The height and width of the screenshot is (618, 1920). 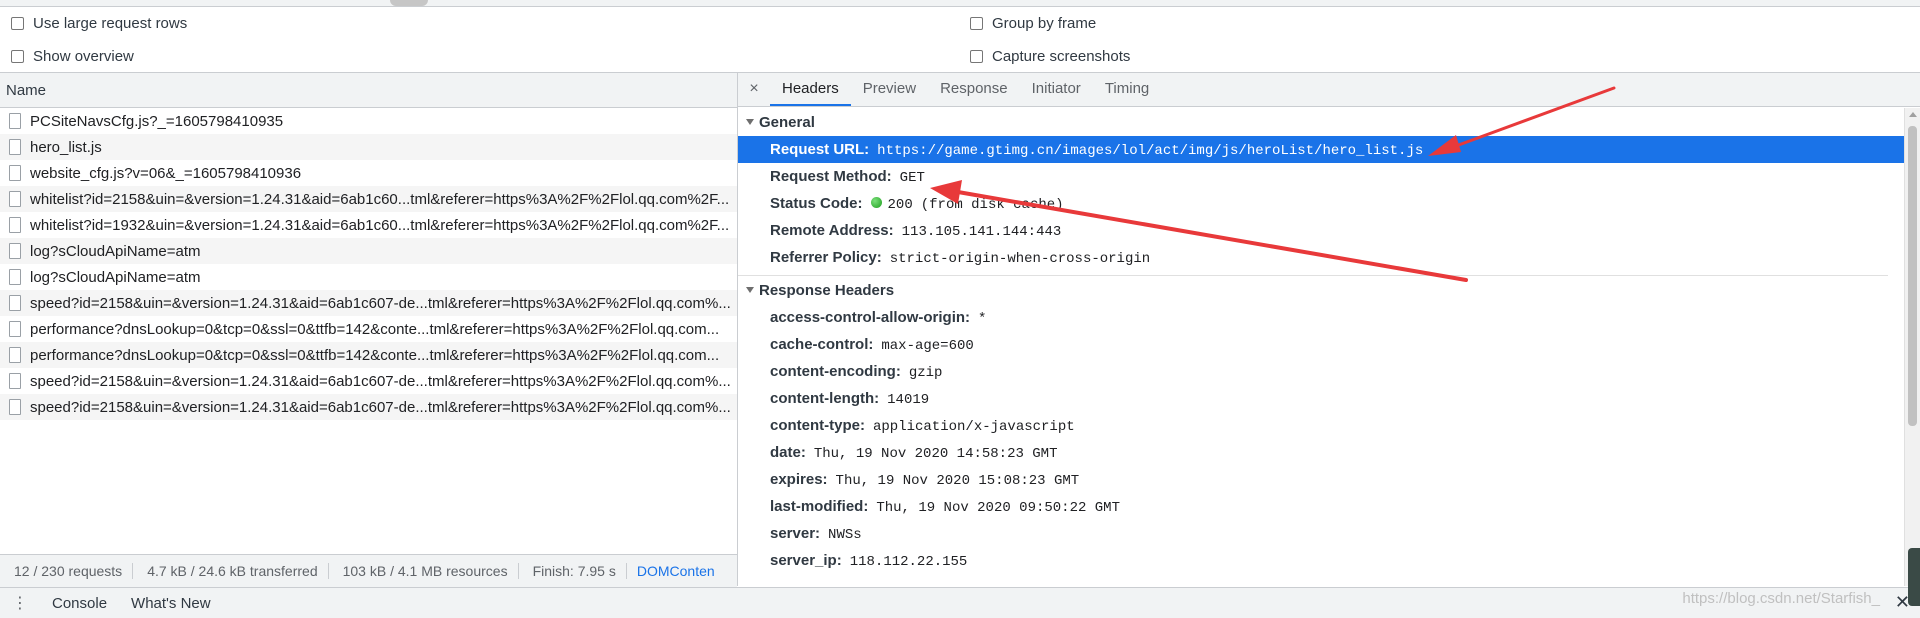 What do you see at coordinates (960, 3) in the screenshot?
I see `top-strip` at bounding box center [960, 3].